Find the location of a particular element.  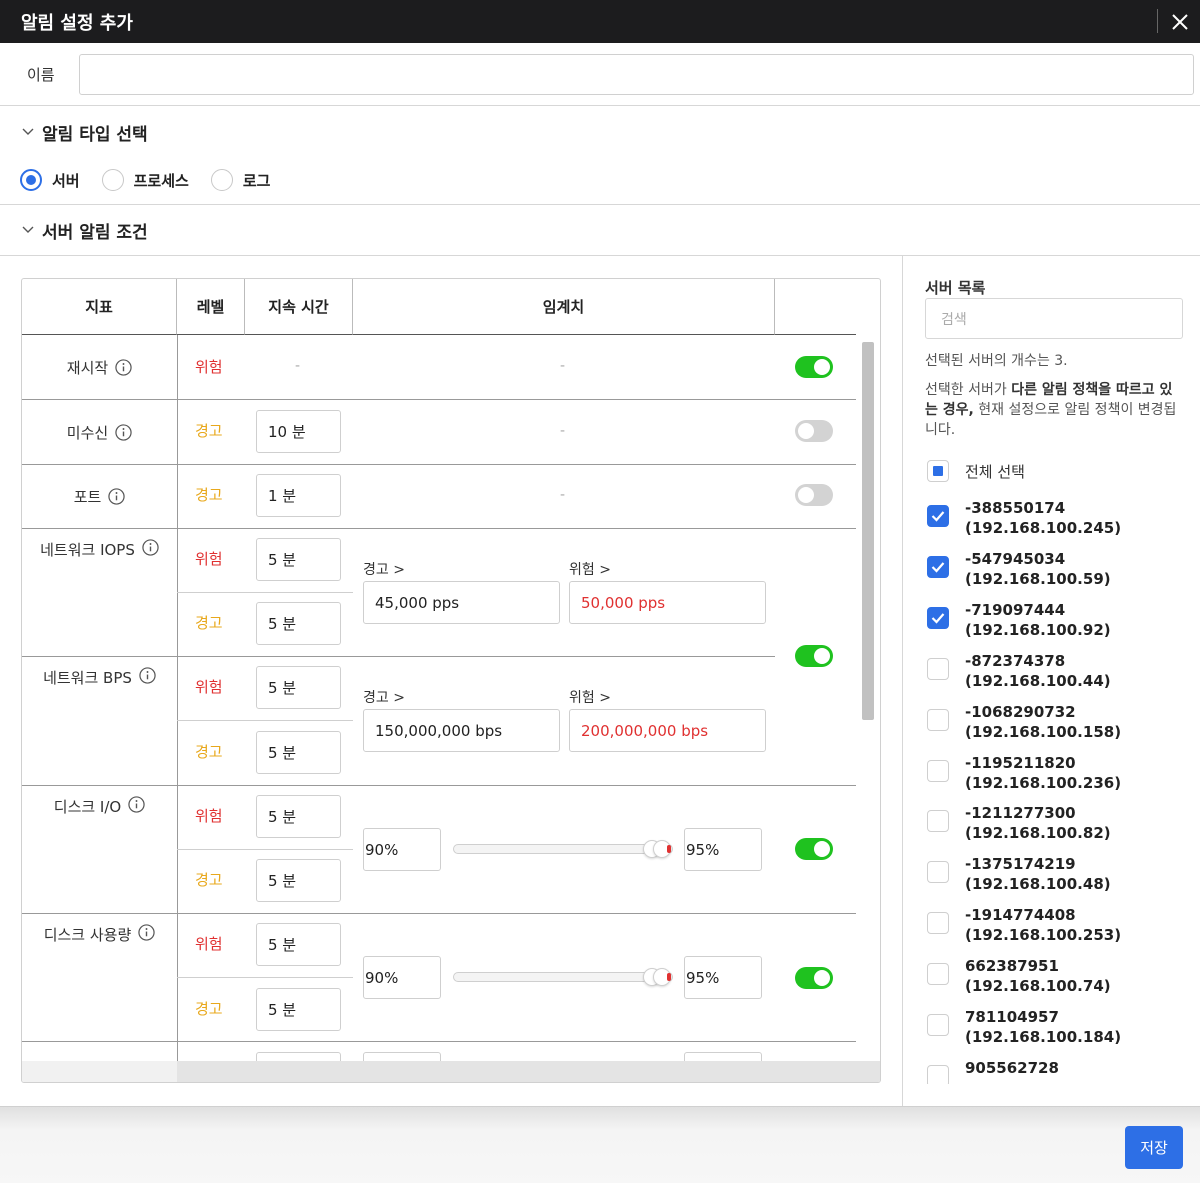

dialog-footer is located at coordinates (600, 1144).